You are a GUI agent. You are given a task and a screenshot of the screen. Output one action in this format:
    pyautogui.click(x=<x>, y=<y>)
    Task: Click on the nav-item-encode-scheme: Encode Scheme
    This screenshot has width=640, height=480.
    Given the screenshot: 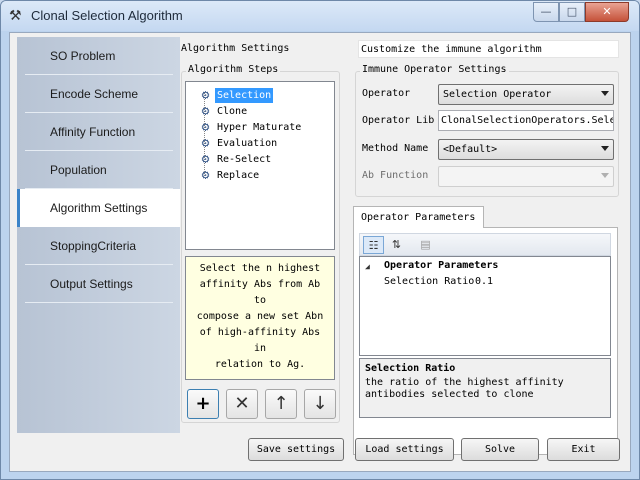 What is the action you would take?
    pyautogui.click(x=99, y=94)
    